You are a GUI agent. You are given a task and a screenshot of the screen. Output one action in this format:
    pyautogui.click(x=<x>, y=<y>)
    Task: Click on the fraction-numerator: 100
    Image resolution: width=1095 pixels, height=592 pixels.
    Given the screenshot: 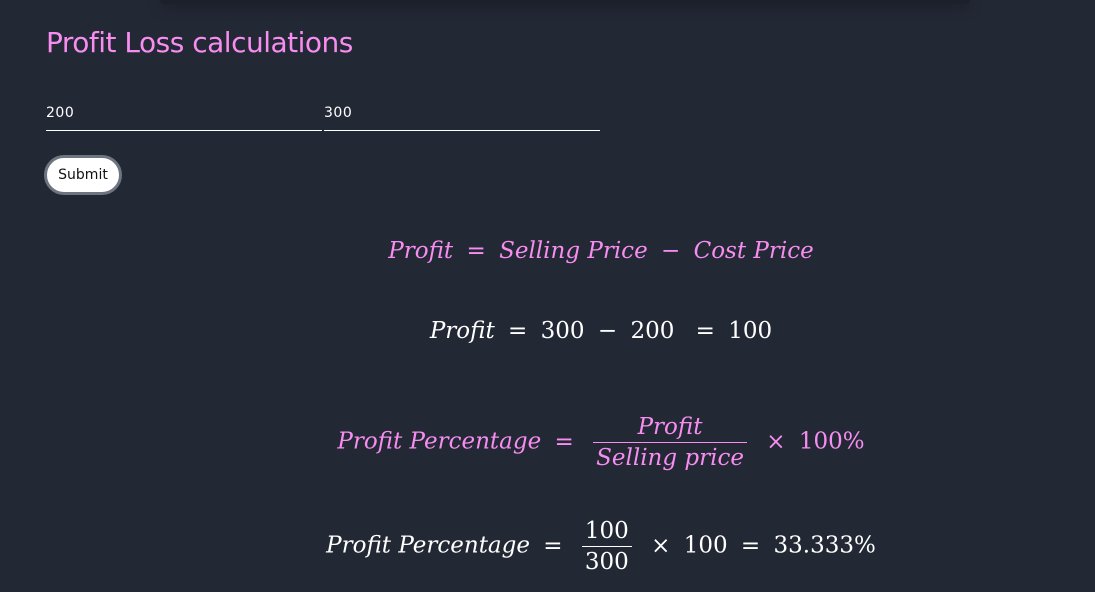 What is the action you would take?
    pyautogui.click(x=606, y=531)
    